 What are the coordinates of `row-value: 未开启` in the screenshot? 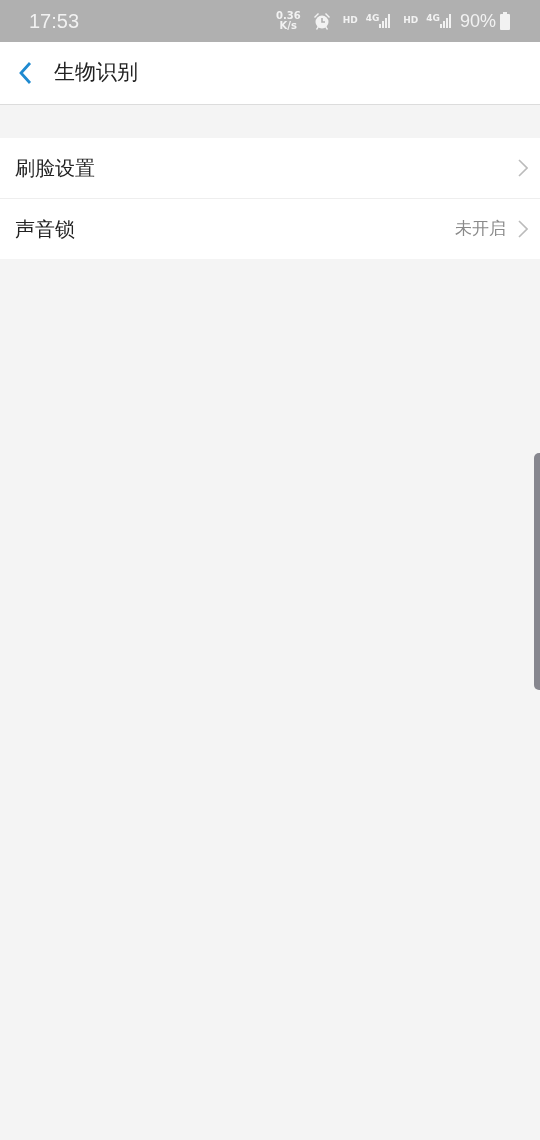 It's located at (480, 229).